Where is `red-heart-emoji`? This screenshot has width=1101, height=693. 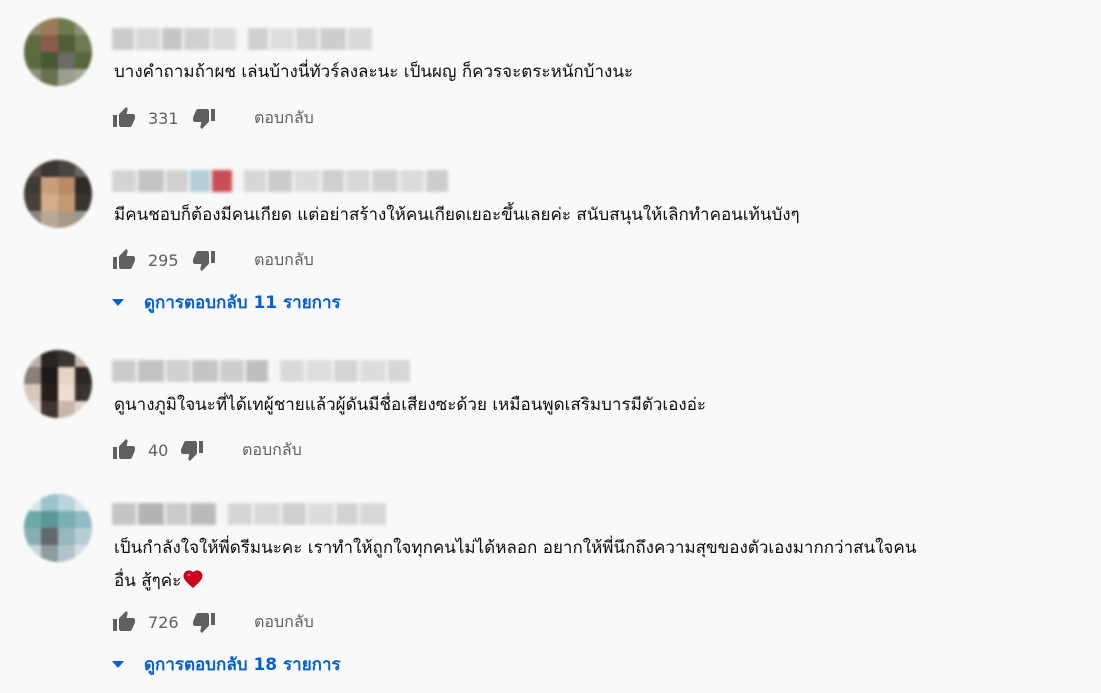 red-heart-emoji is located at coordinates (193, 579).